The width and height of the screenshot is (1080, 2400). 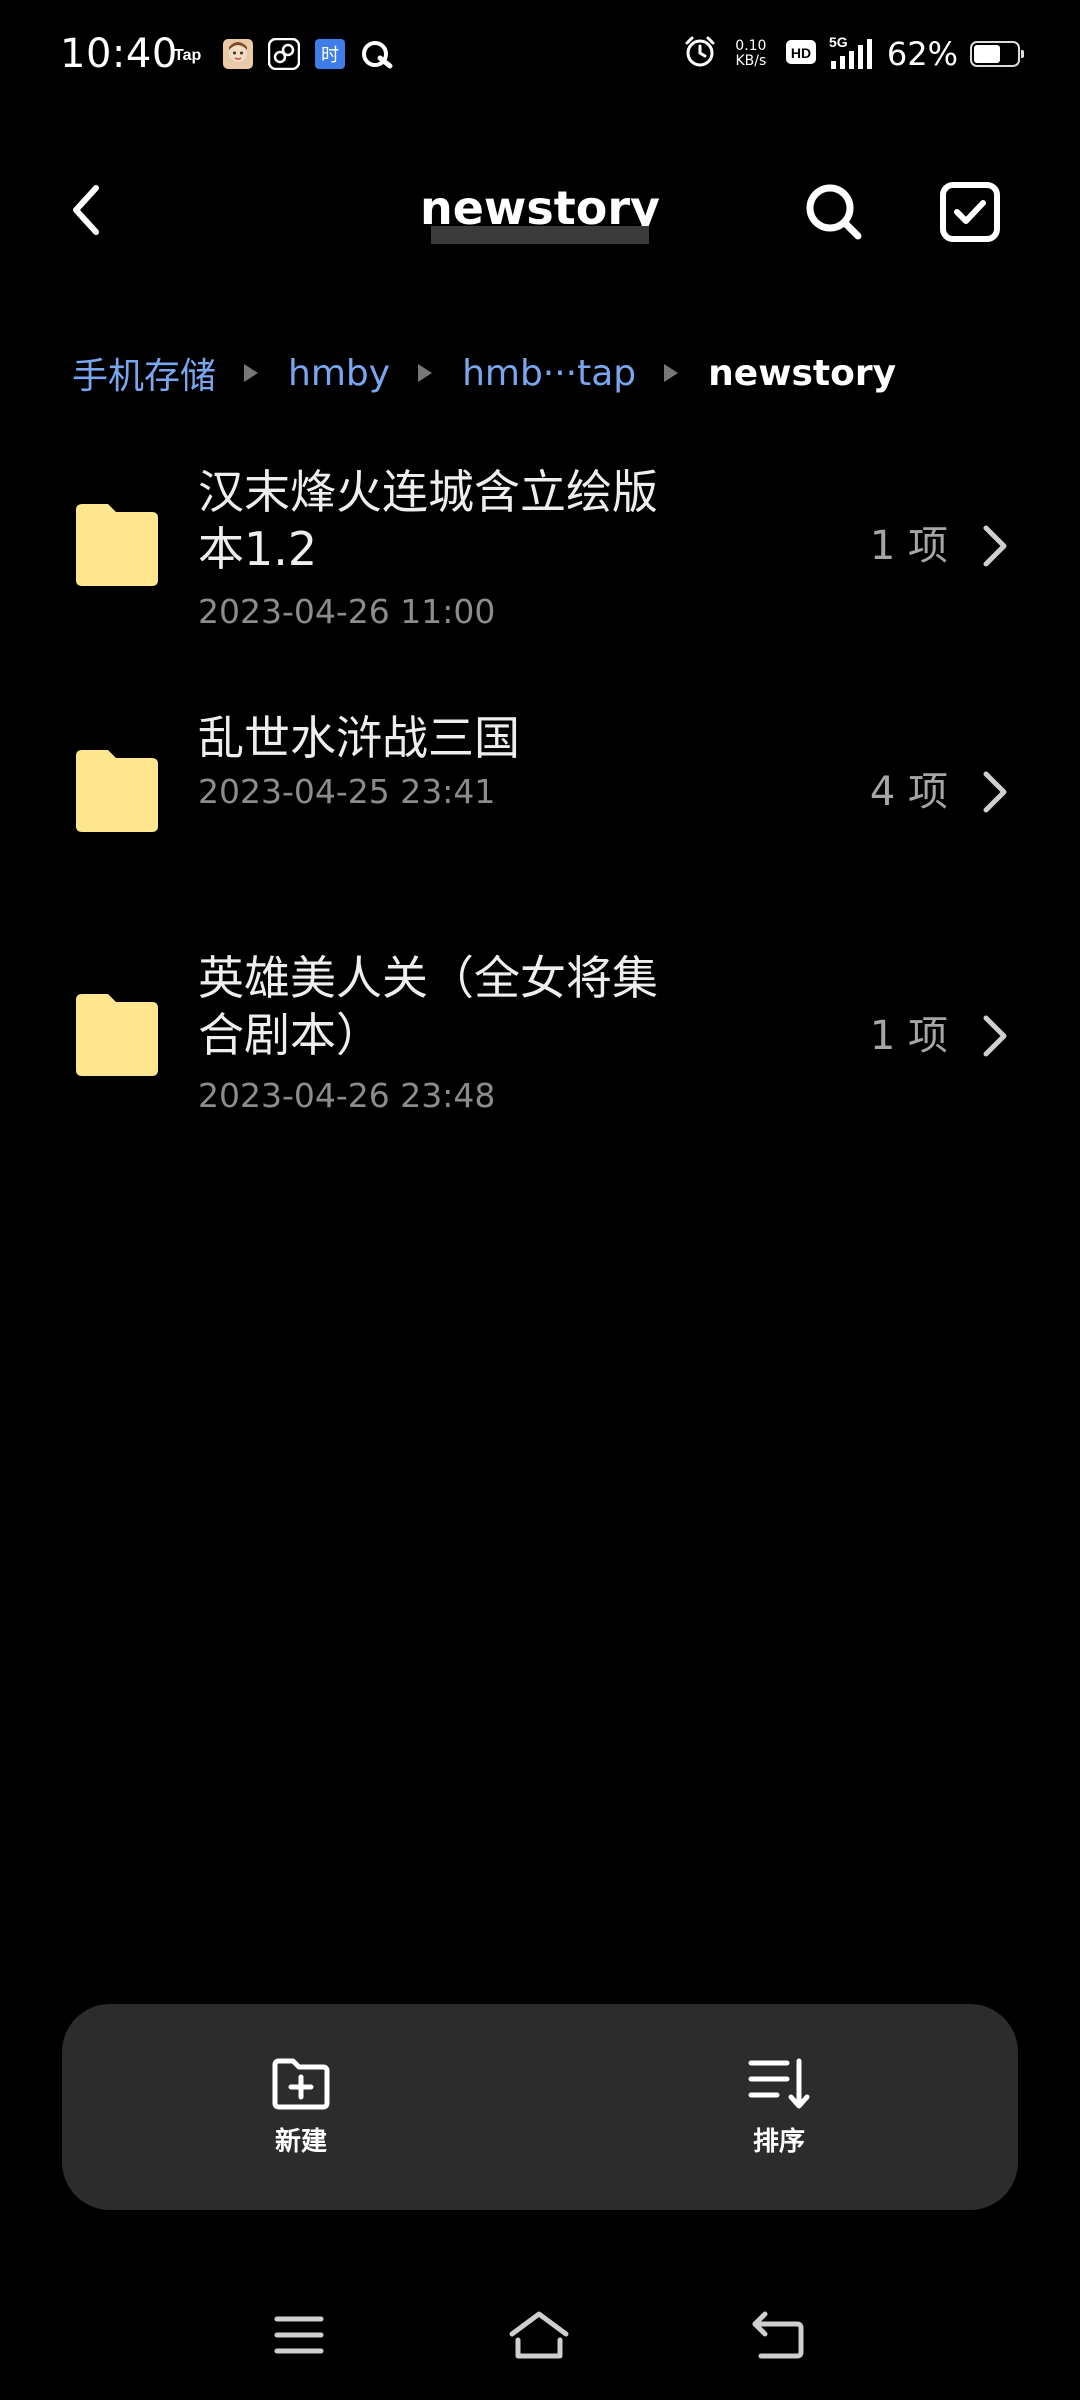 I want to click on status-bar: 10:40 Tap 时 0.10 KB/s HD 5G 62%, so click(x=540, y=55).